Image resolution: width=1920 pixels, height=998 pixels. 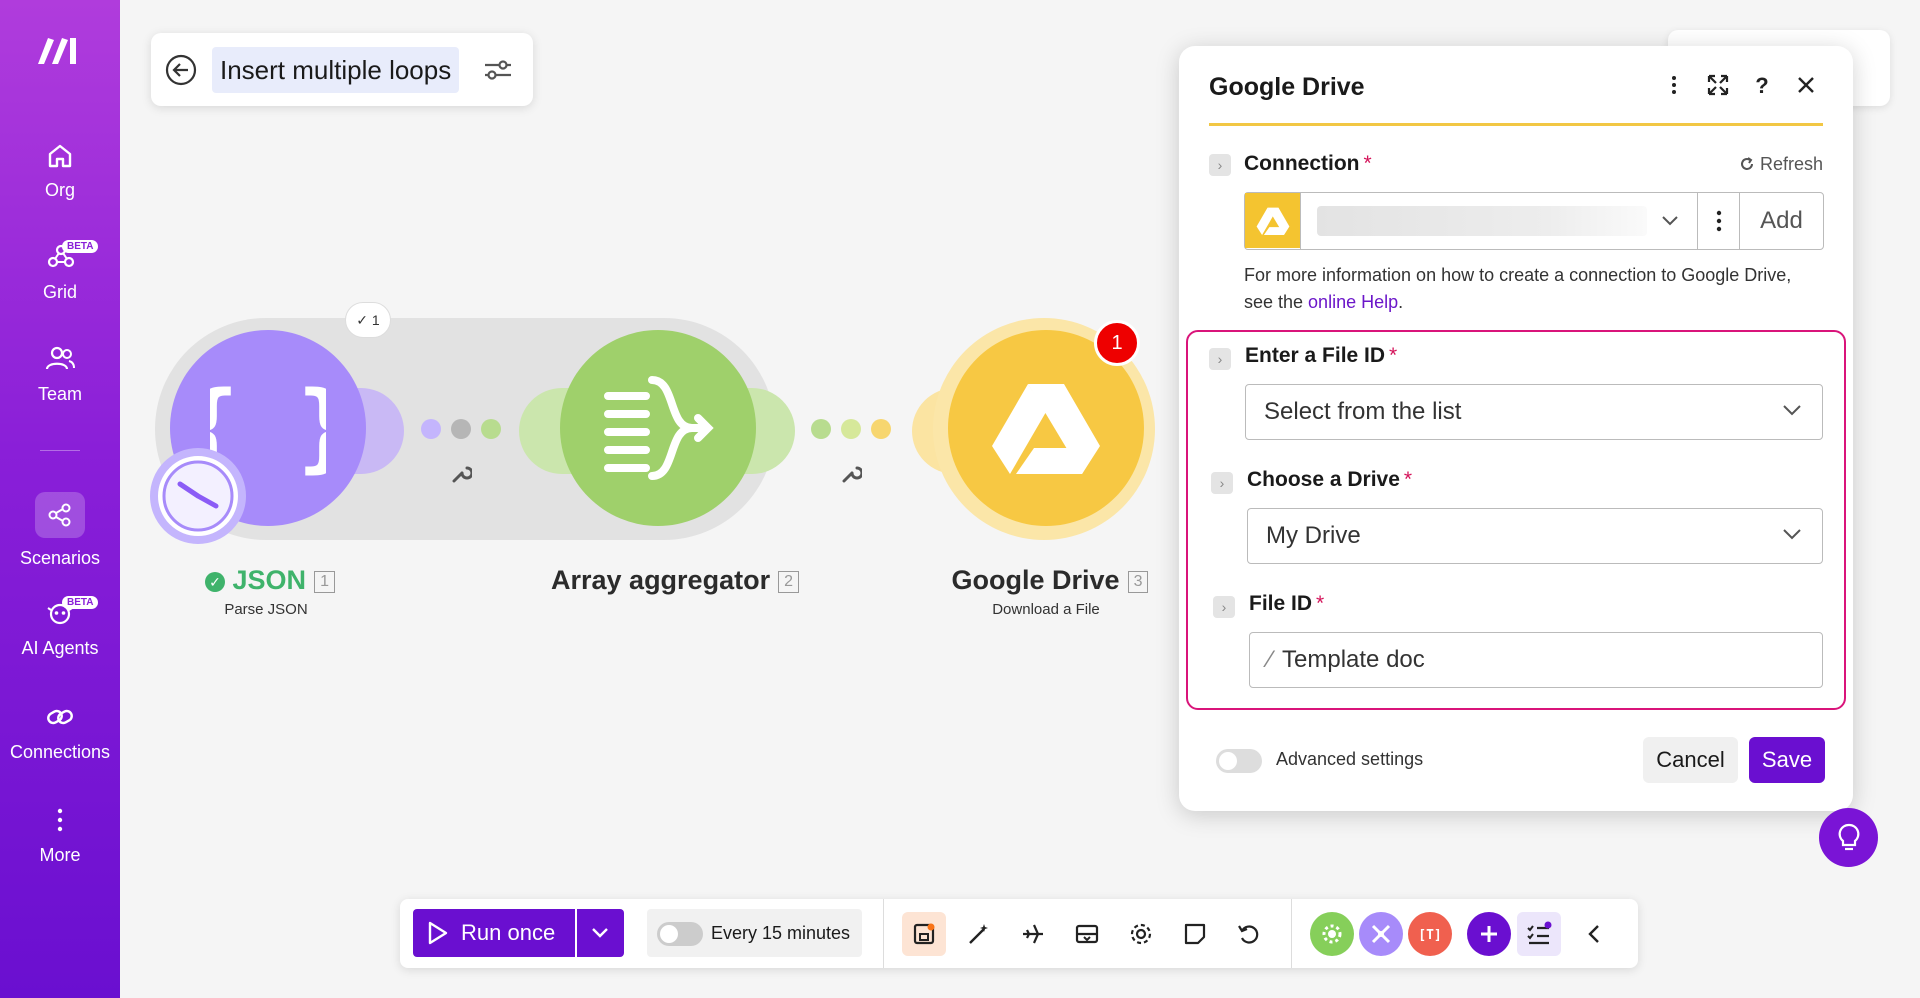 What do you see at coordinates (60, 752) in the screenshot?
I see `sidebar-item-label: Connections` at bounding box center [60, 752].